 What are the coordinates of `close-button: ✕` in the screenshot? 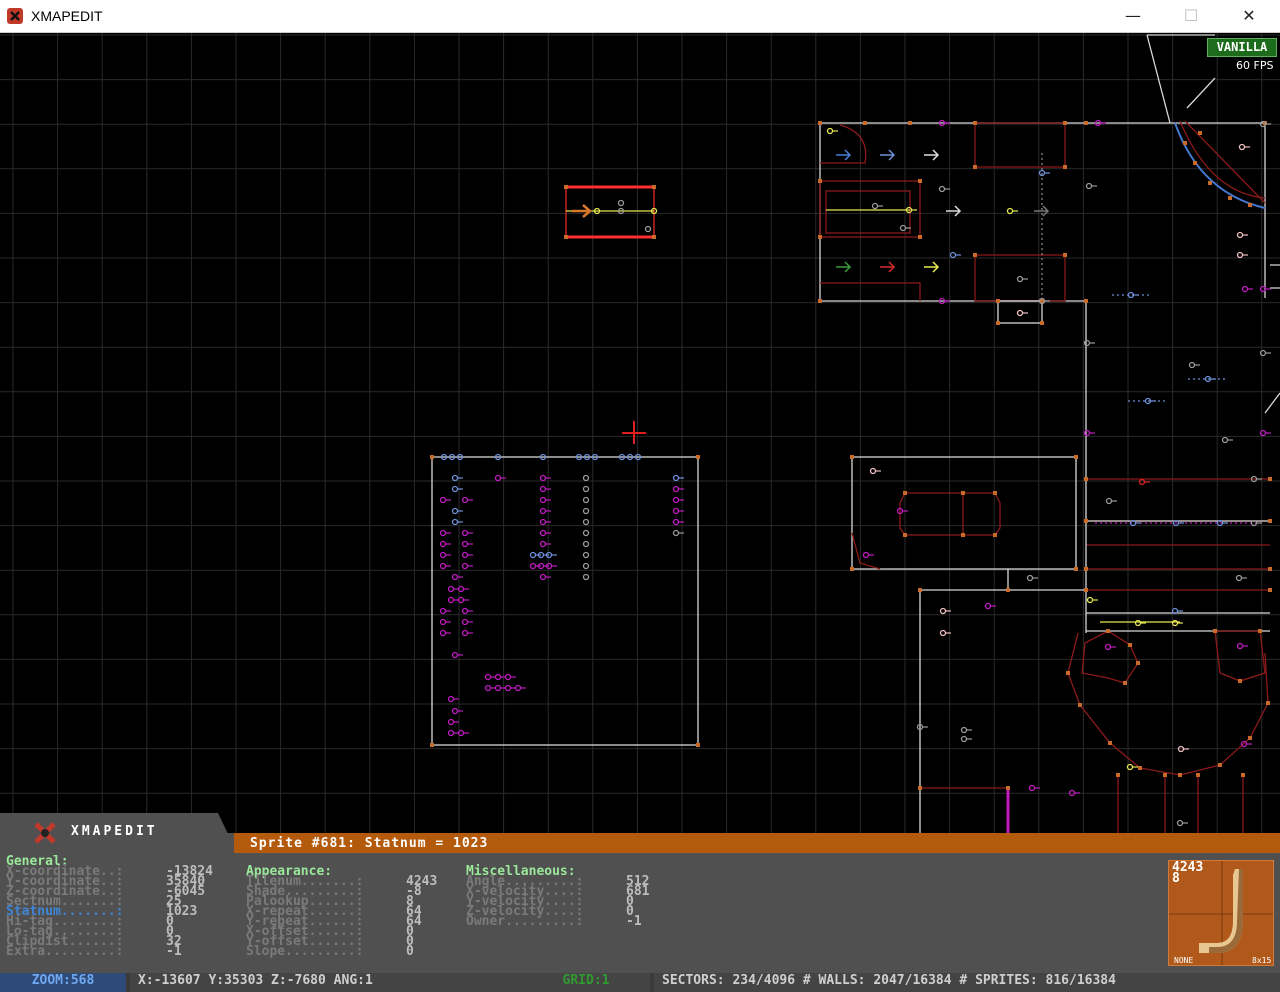 It's located at (1249, 16).